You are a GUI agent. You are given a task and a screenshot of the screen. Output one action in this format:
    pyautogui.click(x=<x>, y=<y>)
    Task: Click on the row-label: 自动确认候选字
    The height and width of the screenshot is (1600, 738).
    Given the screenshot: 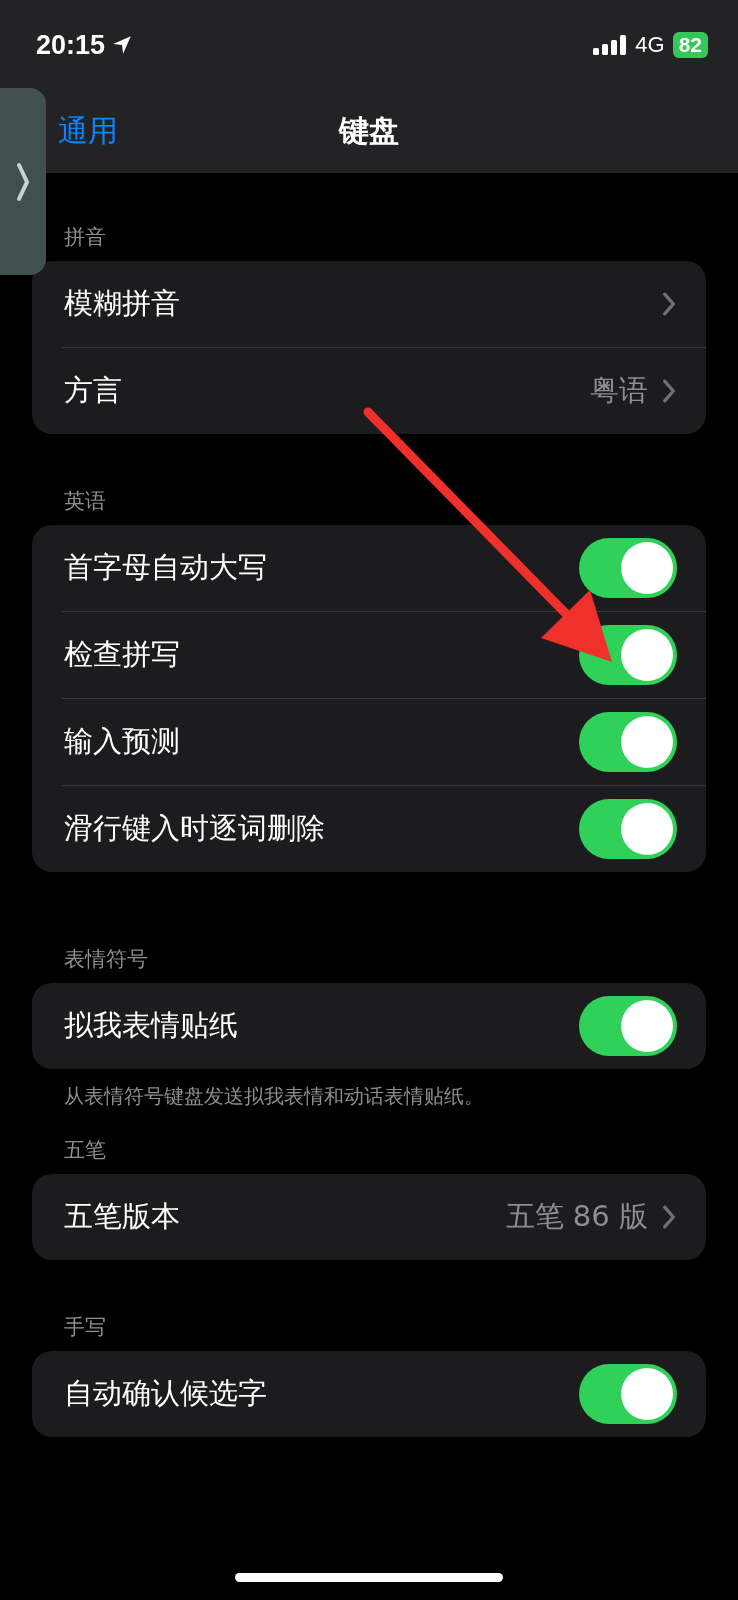 What is the action you would take?
    pyautogui.click(x=165, y=1393)
    